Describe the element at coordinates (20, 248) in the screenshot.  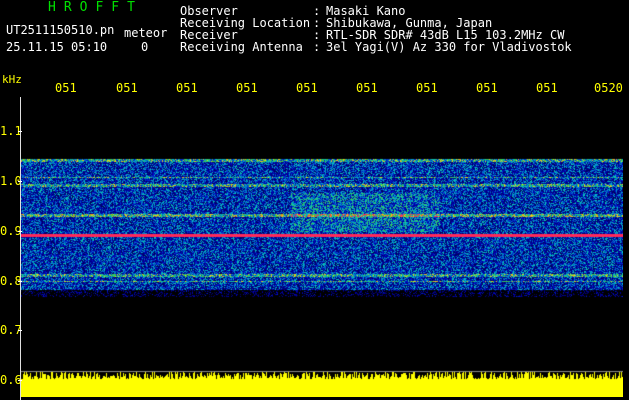
I see `y-axis-line` at that location.